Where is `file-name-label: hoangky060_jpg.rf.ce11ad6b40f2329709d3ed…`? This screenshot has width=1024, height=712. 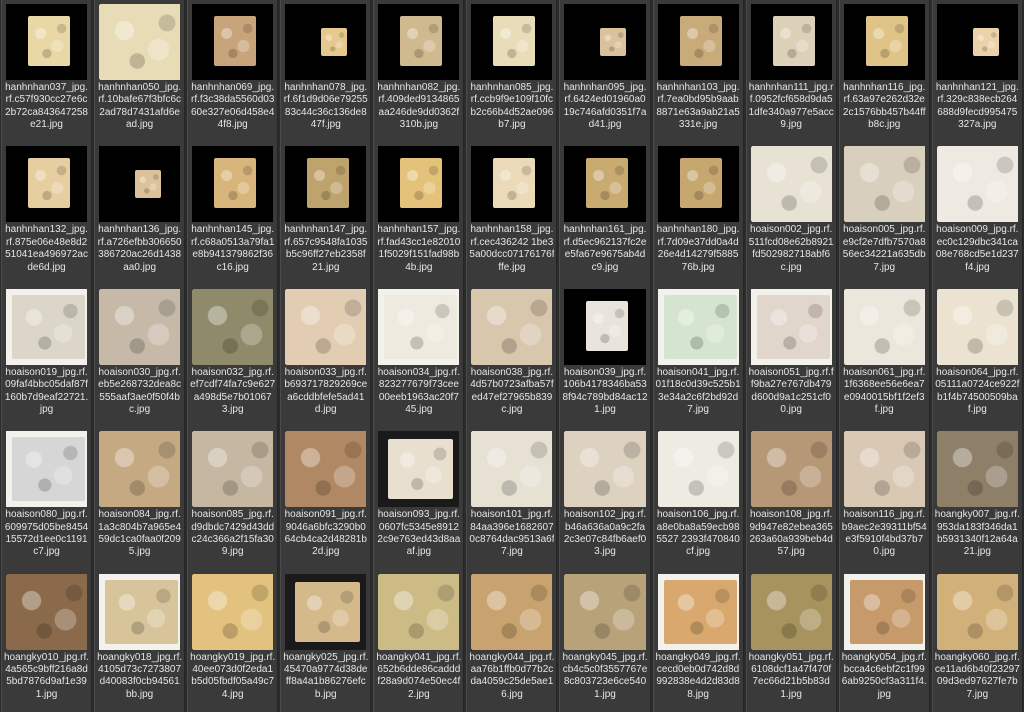 file-name-label: hoangky060_jpg.rf.ce11ad6b40f2329709d3ed… is located at coordinates (977, 675).